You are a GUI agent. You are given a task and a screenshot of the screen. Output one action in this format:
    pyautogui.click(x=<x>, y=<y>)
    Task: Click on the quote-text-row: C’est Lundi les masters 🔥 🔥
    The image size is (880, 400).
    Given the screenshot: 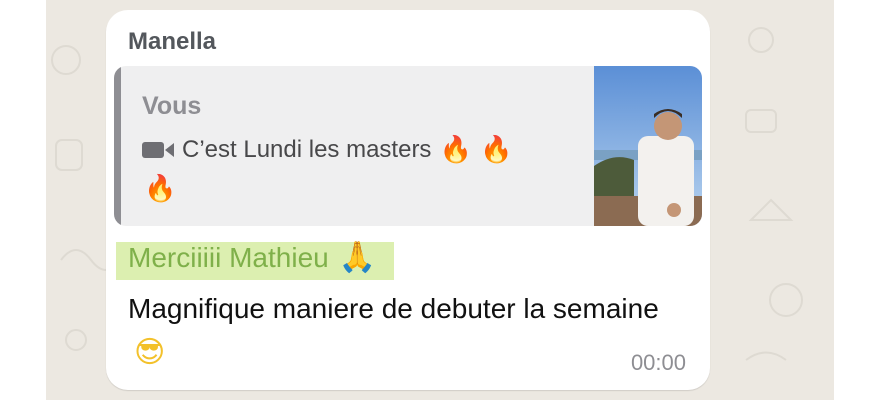 What is the action you would take?
    pyautogui.click(x=327, y=150)
    